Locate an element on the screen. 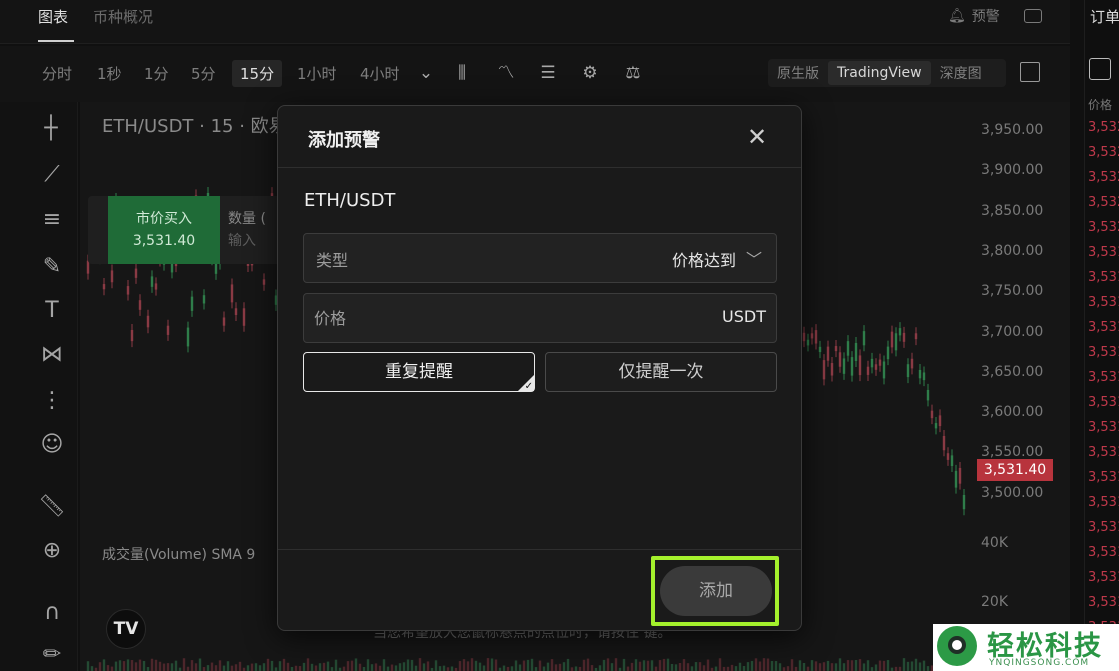 The width and height of the screenshot is (1119, 671). tradingview-logo: TV is located at coordinates (126, 629).